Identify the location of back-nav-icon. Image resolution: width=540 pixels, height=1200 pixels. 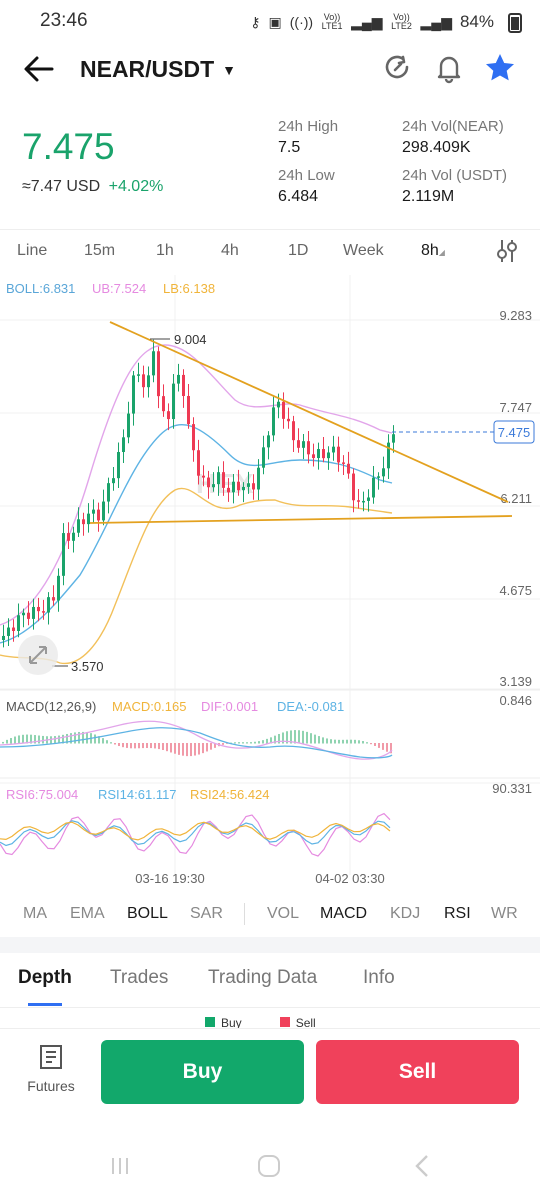
(422, 1168).